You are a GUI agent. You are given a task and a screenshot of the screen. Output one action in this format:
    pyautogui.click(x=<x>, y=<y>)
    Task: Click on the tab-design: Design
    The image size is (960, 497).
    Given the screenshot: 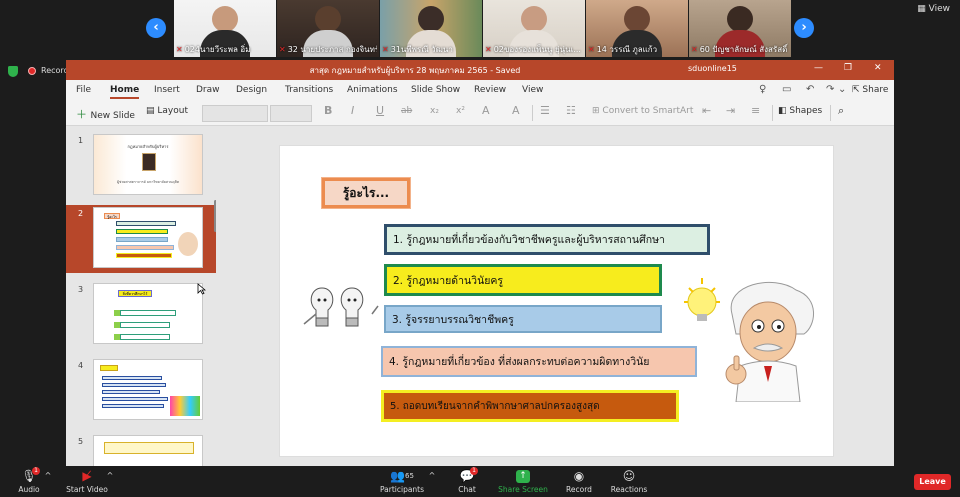 What is the action you would take?
    pyautogui.click(x=251, y=90)
    